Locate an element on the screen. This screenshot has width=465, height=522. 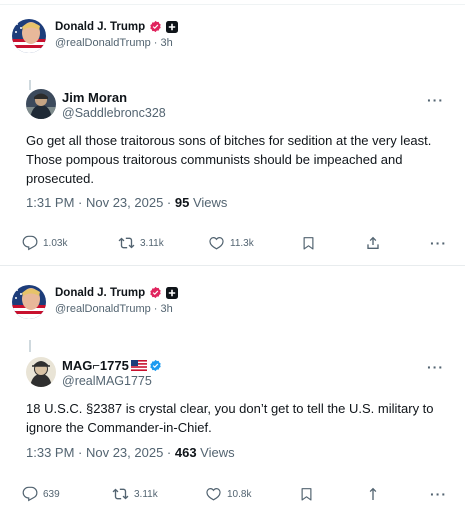
quoted-meta: 1:31 PM · Nov 23, 2025 · 95 Views is located at coordinates (126, 202).